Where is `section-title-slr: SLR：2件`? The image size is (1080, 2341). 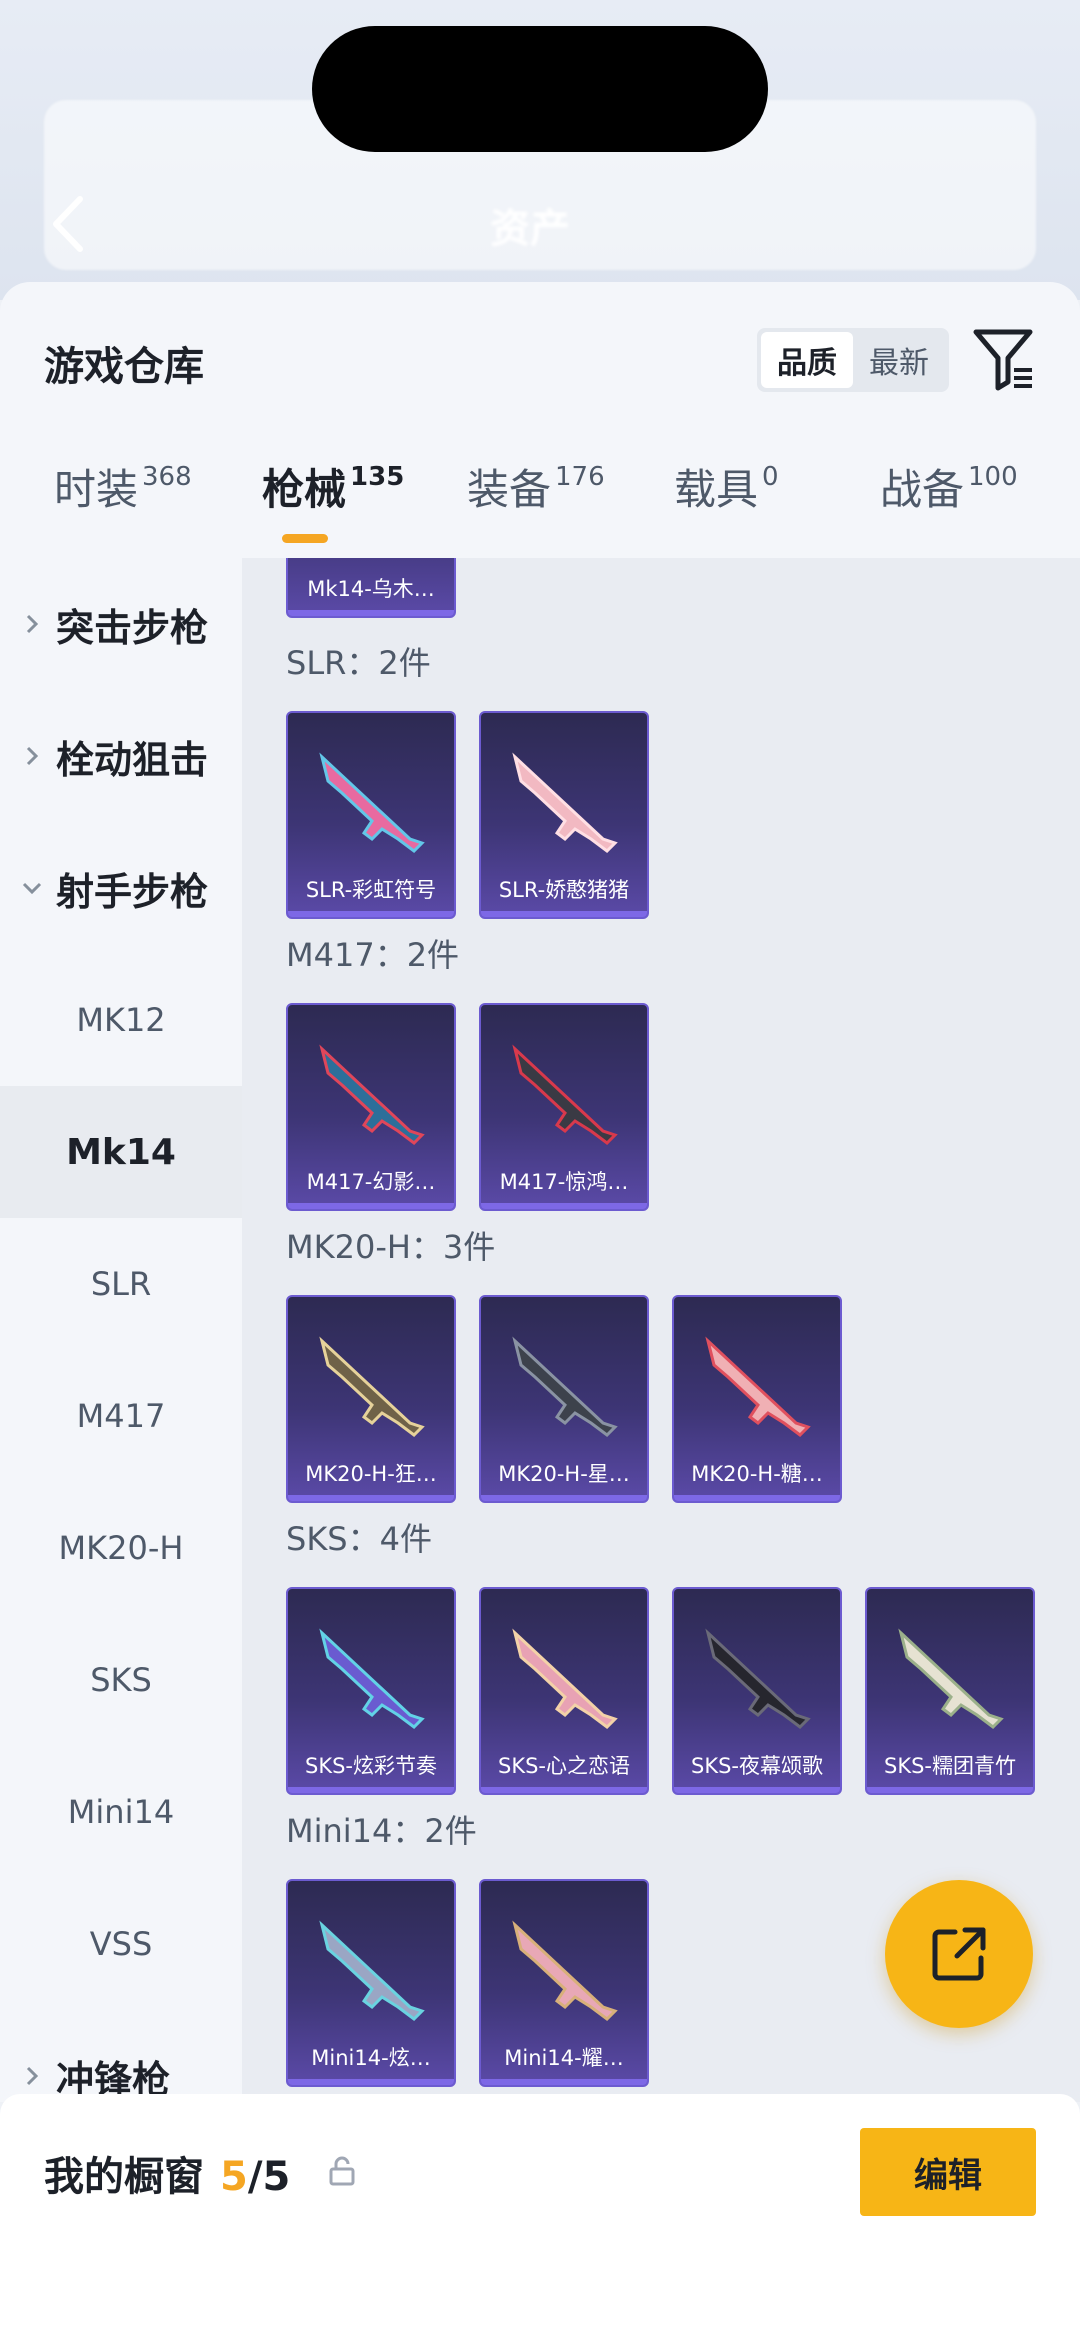
section-title-slr: SLR：2件 is located at coordinates (358, 663).